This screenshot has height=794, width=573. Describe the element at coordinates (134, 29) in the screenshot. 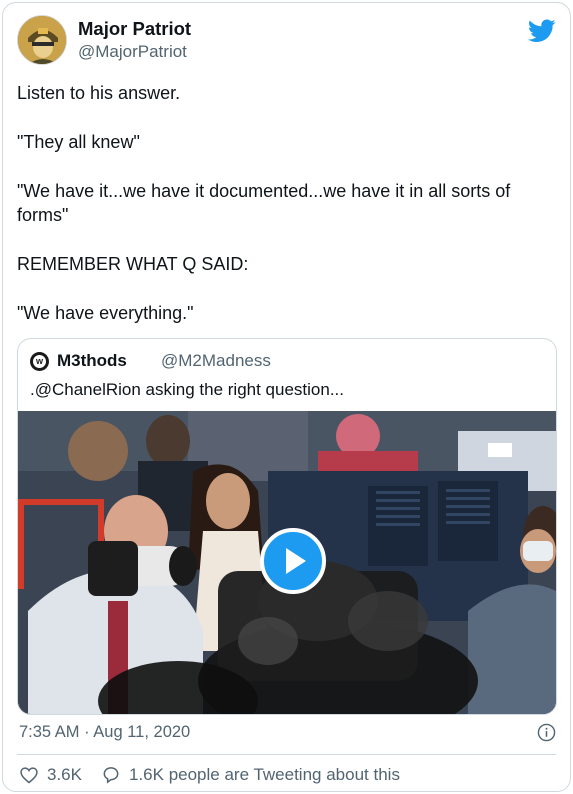

I see `author-name: Major Patriot` at that location.